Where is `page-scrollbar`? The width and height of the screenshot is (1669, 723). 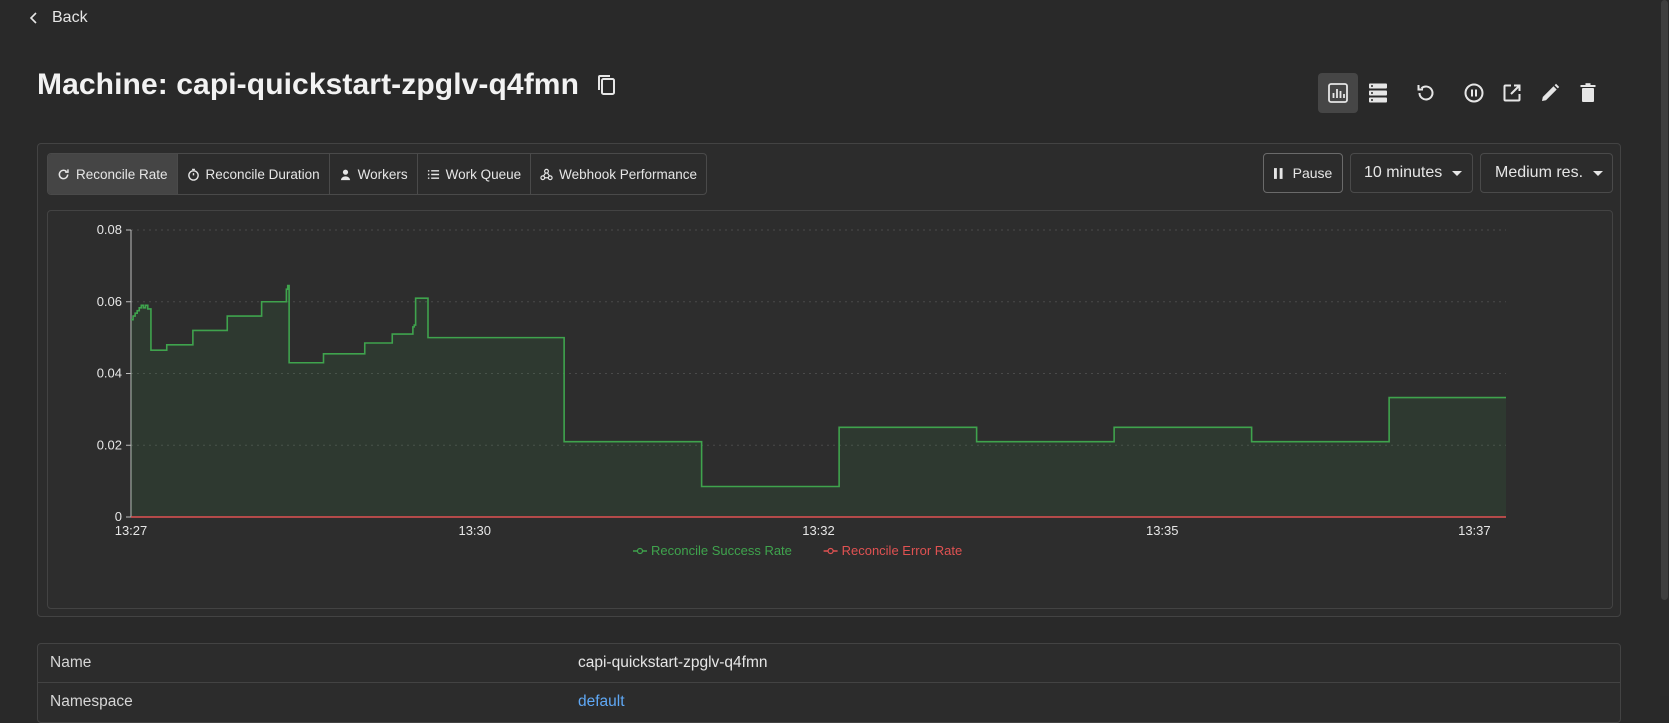 page-scrollbar is located at coordinates (1664, 348).